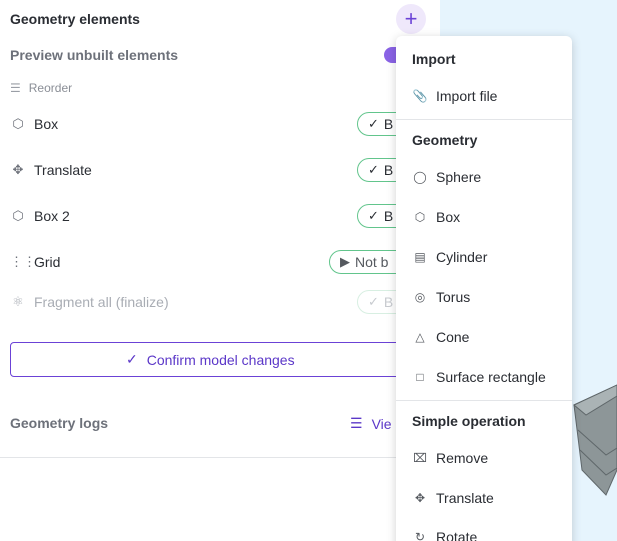 The width and height of the screenshot is (617, 541). Describe the element at coordinates (46, 124) in the screenshot. I see `element-name: Box` at that location.